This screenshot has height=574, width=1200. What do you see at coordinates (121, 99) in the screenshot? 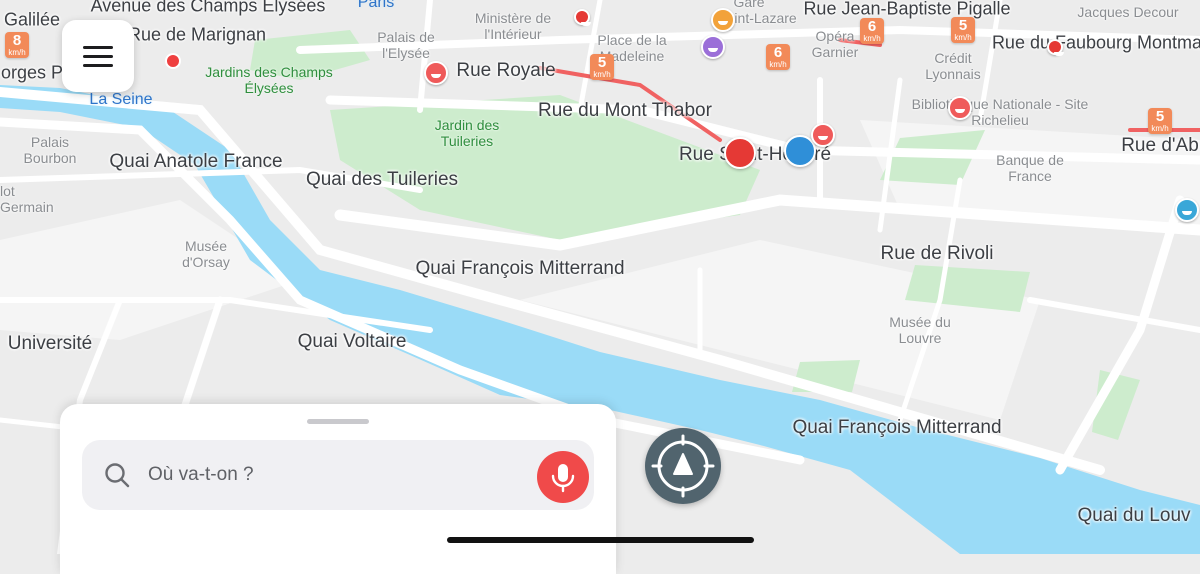
I see `water-label-la-seine: La Seine` at bounding box center [121, 99].